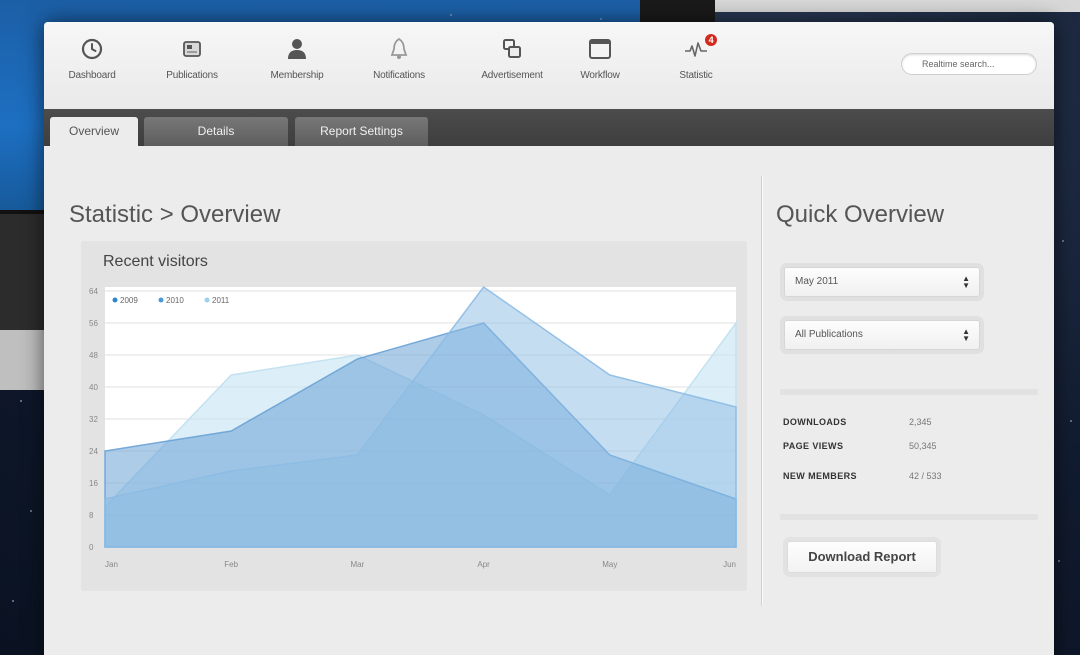 Image resolution: width=1080 pixels, height=655 pixels. Describe the element at coordinates (817, 281) in the screenshot. I see `month-select-value: May 2011` at that location.